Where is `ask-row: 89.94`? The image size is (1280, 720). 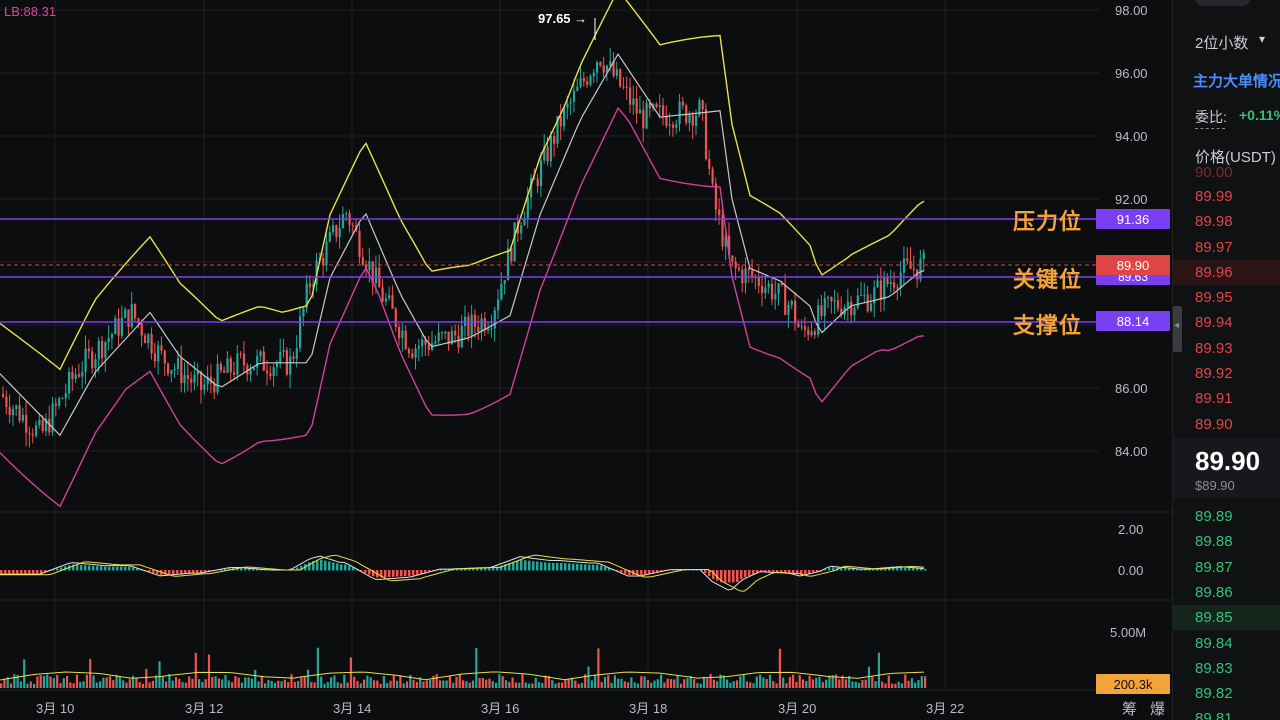 ask-row: 89.94 is located at coordinates (1226, 322).